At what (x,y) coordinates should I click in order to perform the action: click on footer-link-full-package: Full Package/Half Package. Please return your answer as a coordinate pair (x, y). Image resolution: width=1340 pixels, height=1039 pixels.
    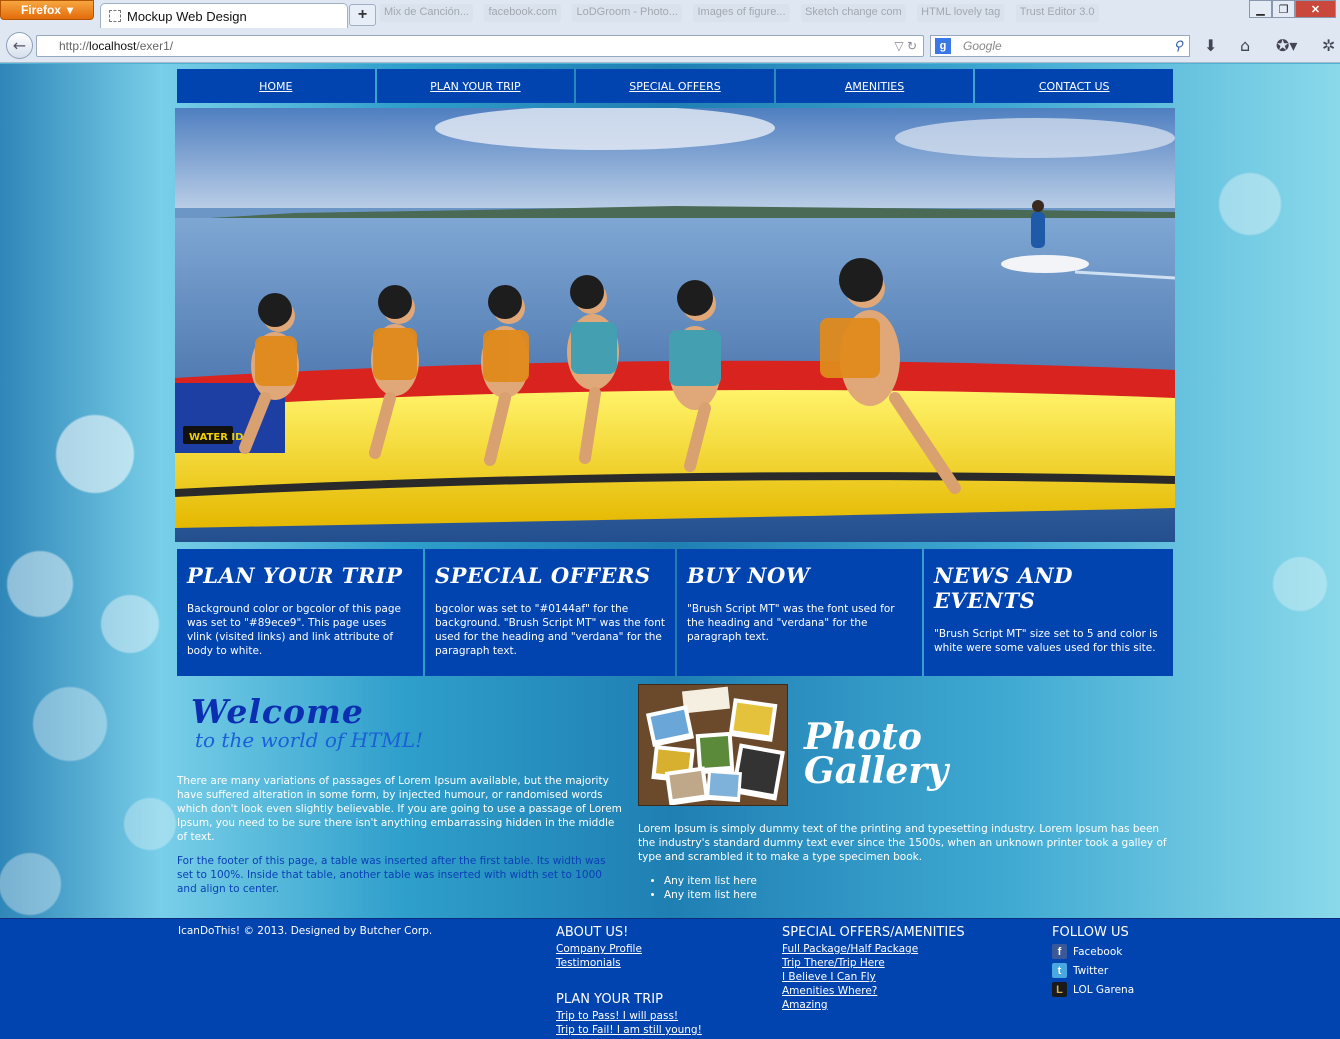
    Looking at the image, I should click on (873, 949).